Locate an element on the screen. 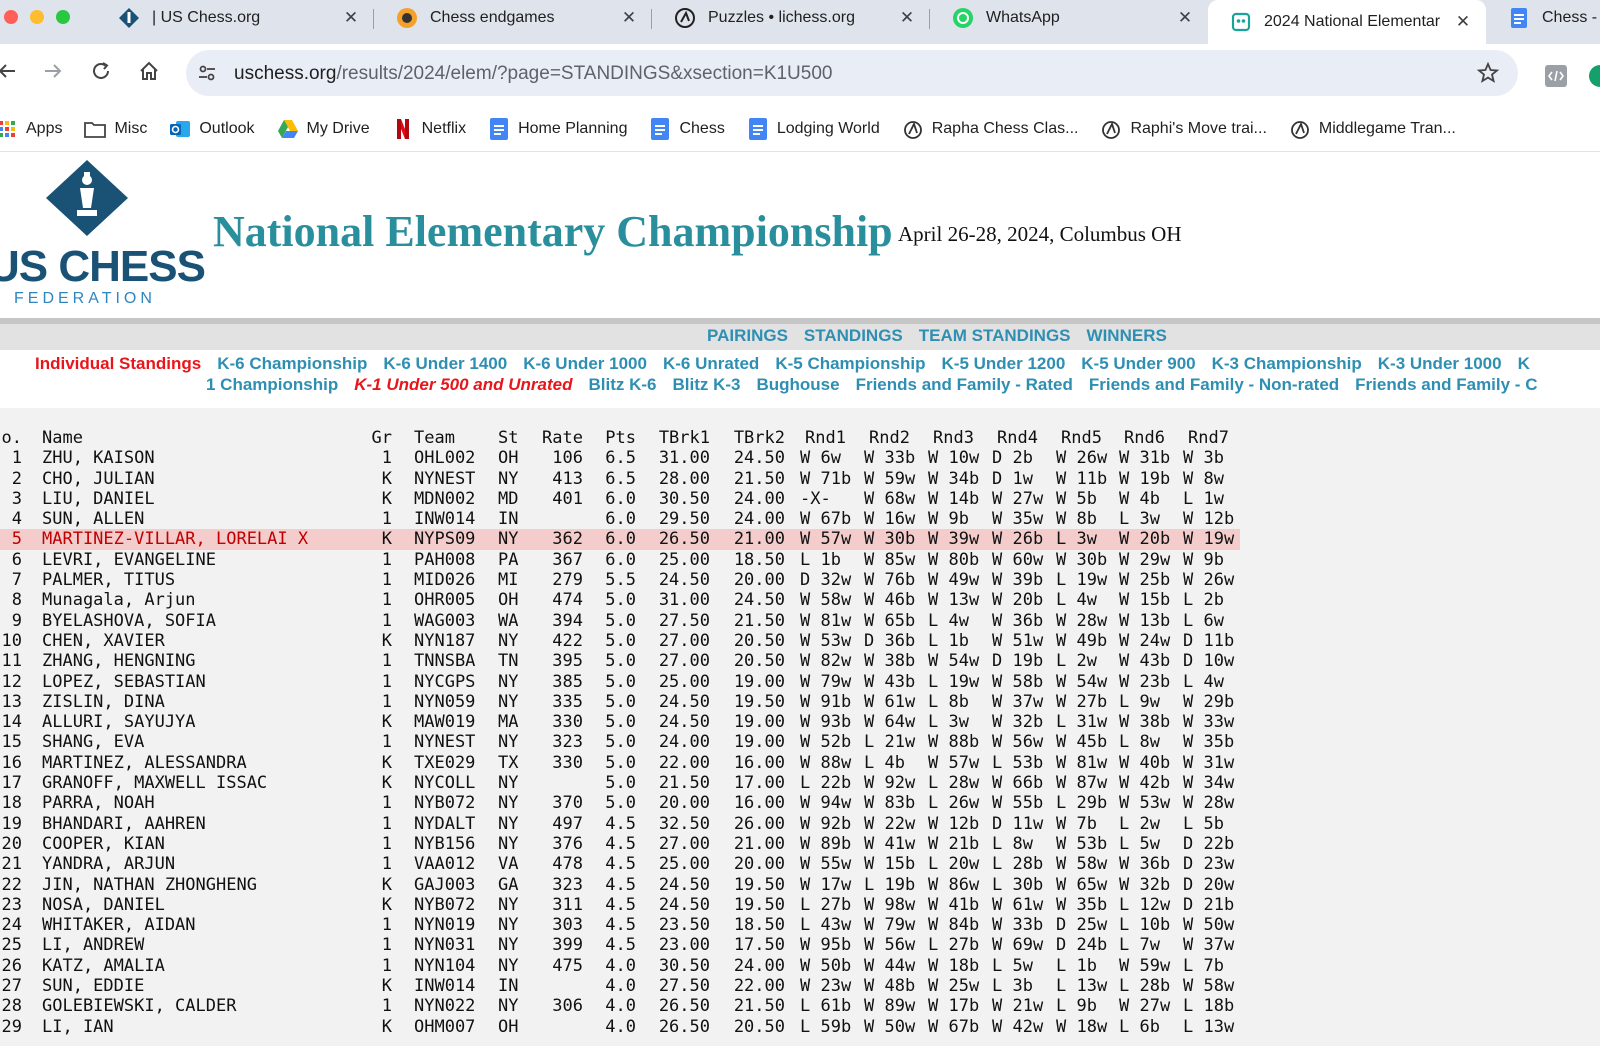  tab-national-elementary: 2024 National Elementar ✕ is located at coordinates (1347, 22).